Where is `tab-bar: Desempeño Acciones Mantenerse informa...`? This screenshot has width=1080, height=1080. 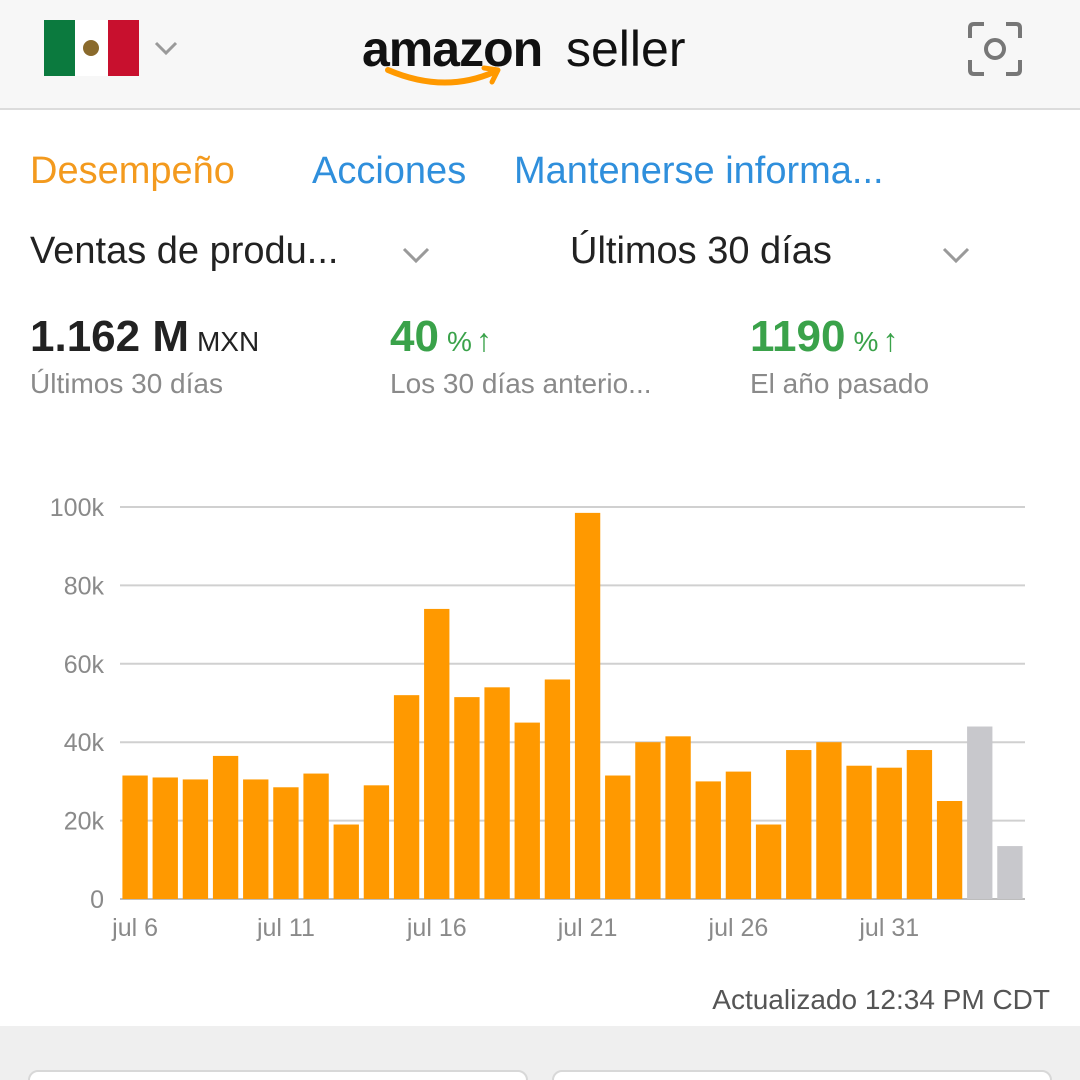 tab-bar: Desempeño Acciones Mantenerse informa... is located at coordinates (540, 160).